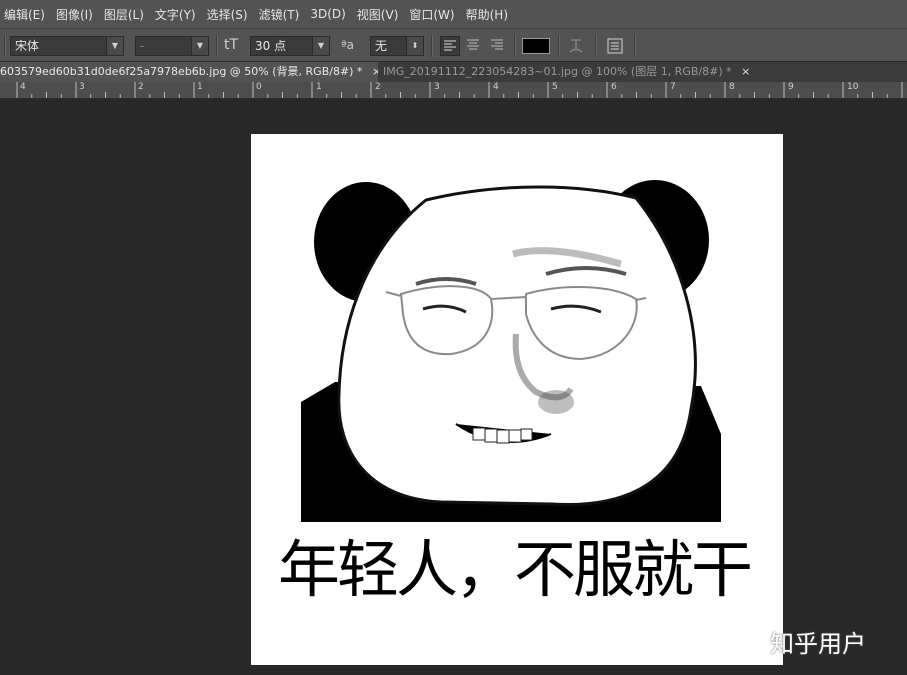  Describe the element at coordinates (791, 87) in the screenshot. I see `ruler-label: 9` at that location.